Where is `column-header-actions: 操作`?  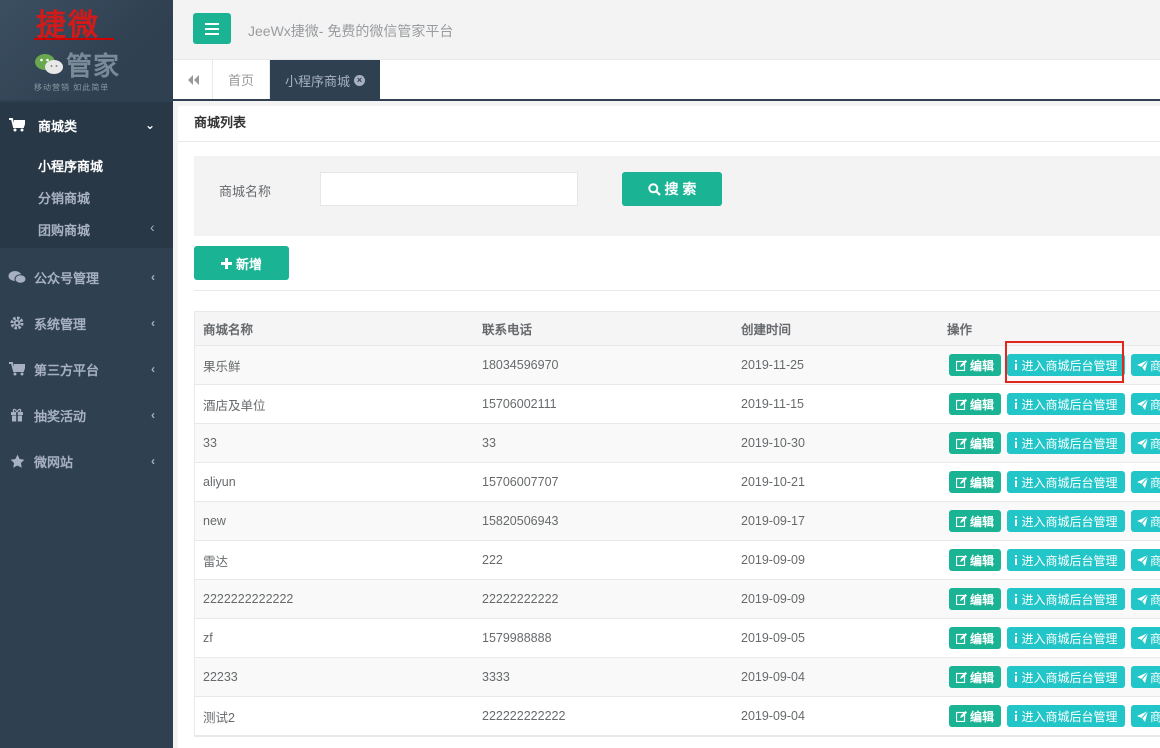 column-header-actions: 操作 is located at coordinates (960, 330).